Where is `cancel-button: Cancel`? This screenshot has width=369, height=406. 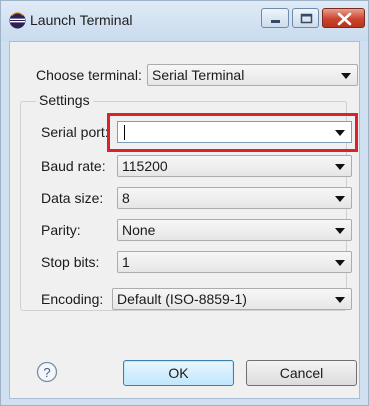
cancel-button: Cancel is located at coordinates (301, 373).